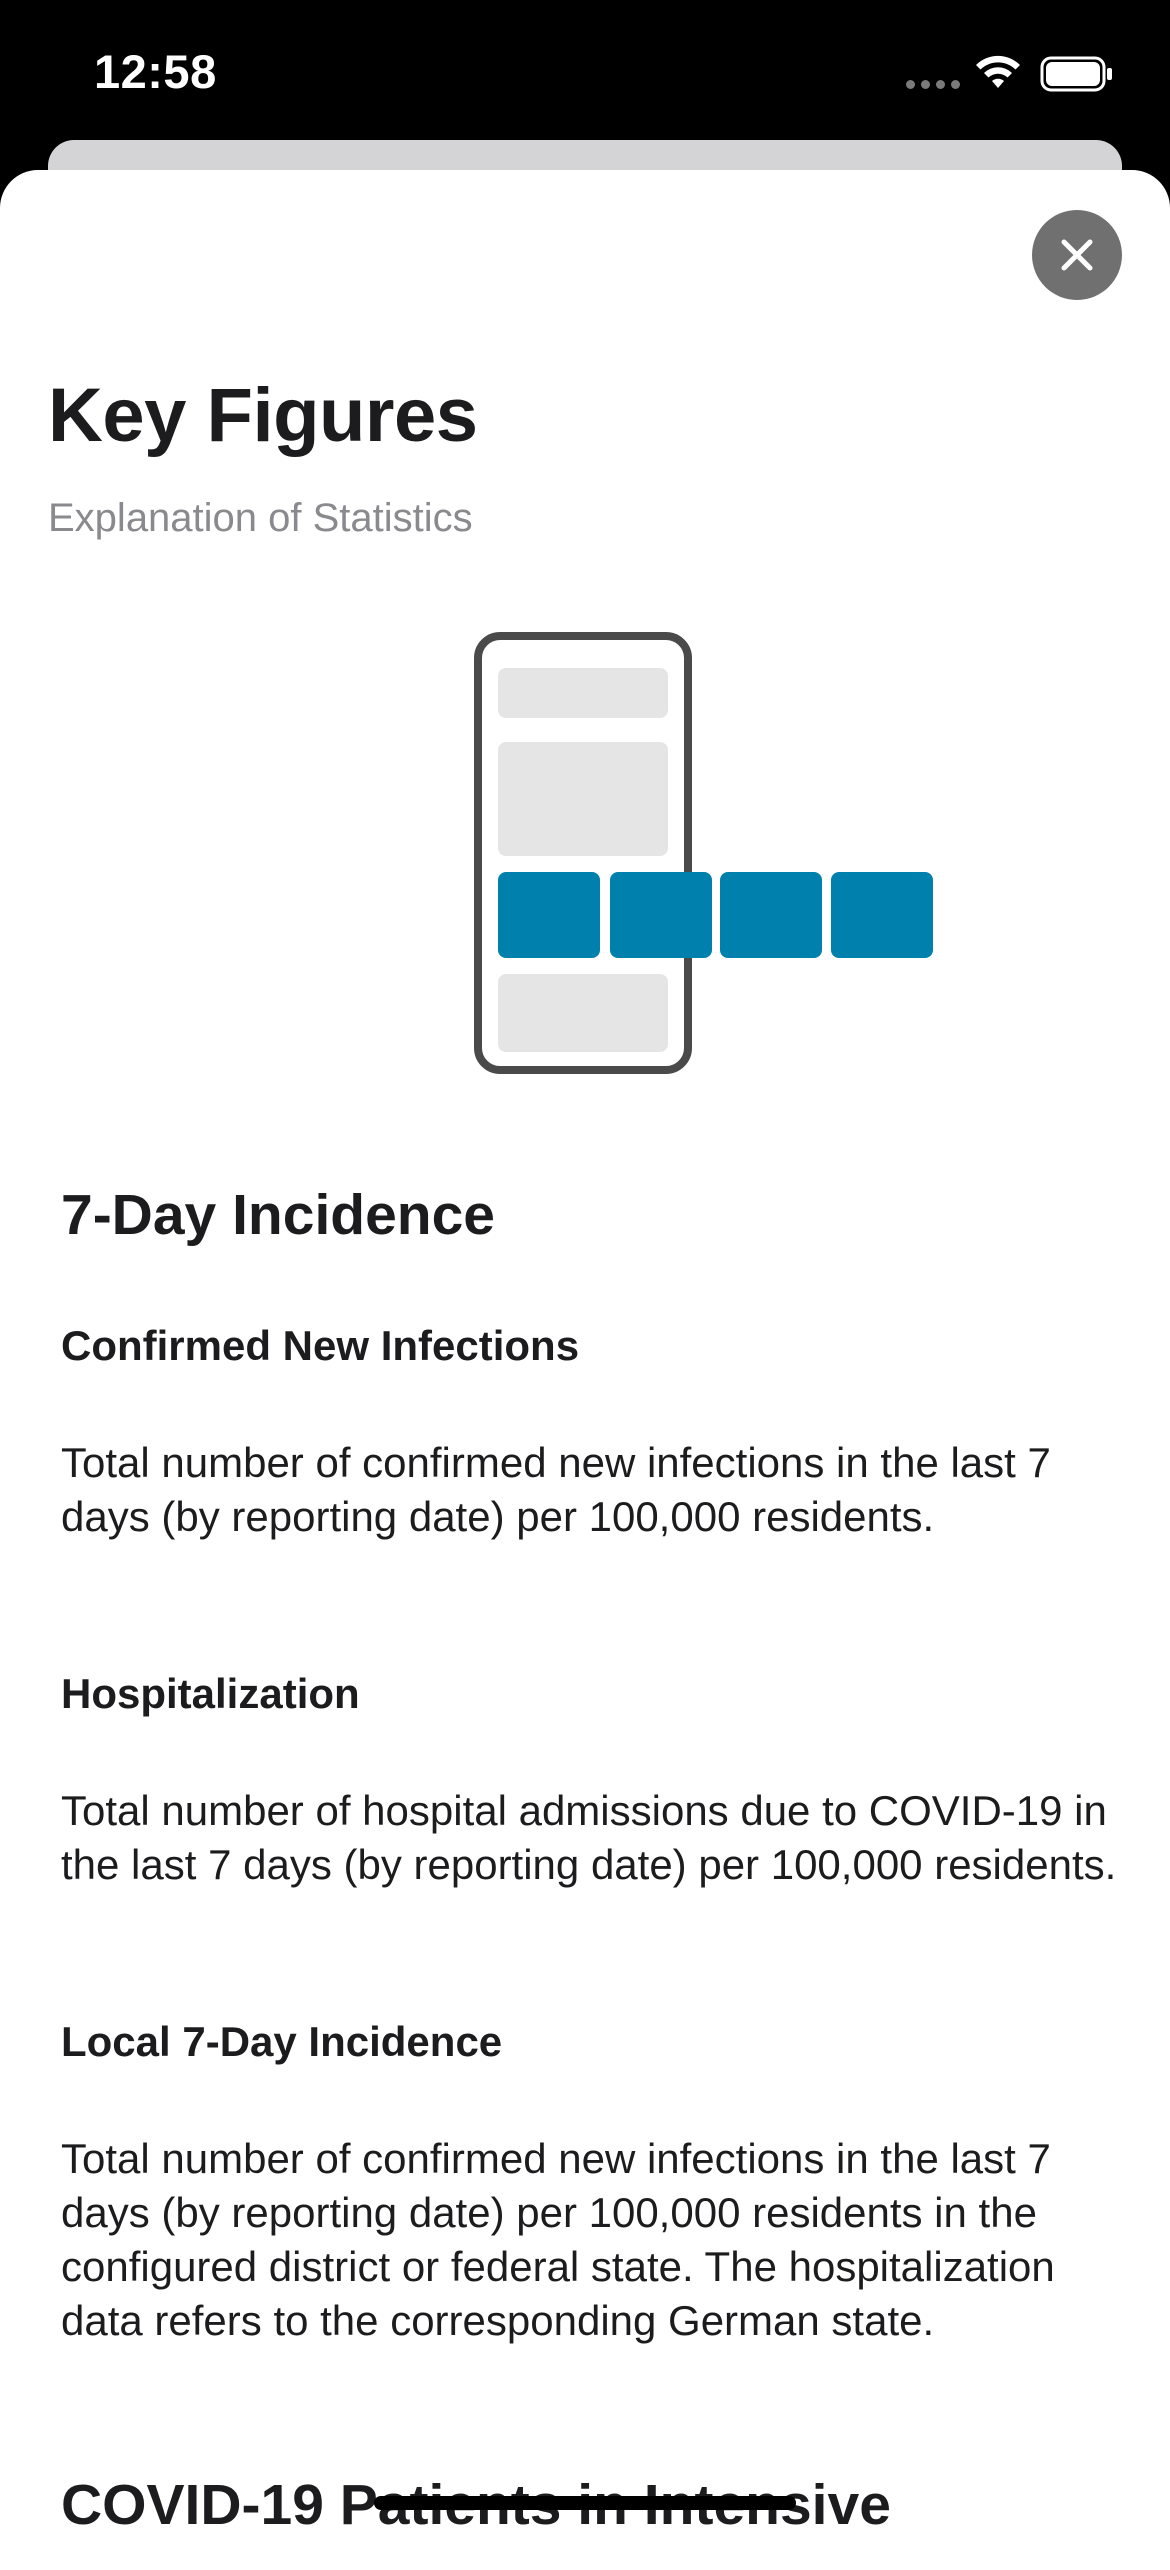  What do you see at coordinates (998, 71) in the screenshot?
I see `wifi-icon` at bounding box center [998, 71].